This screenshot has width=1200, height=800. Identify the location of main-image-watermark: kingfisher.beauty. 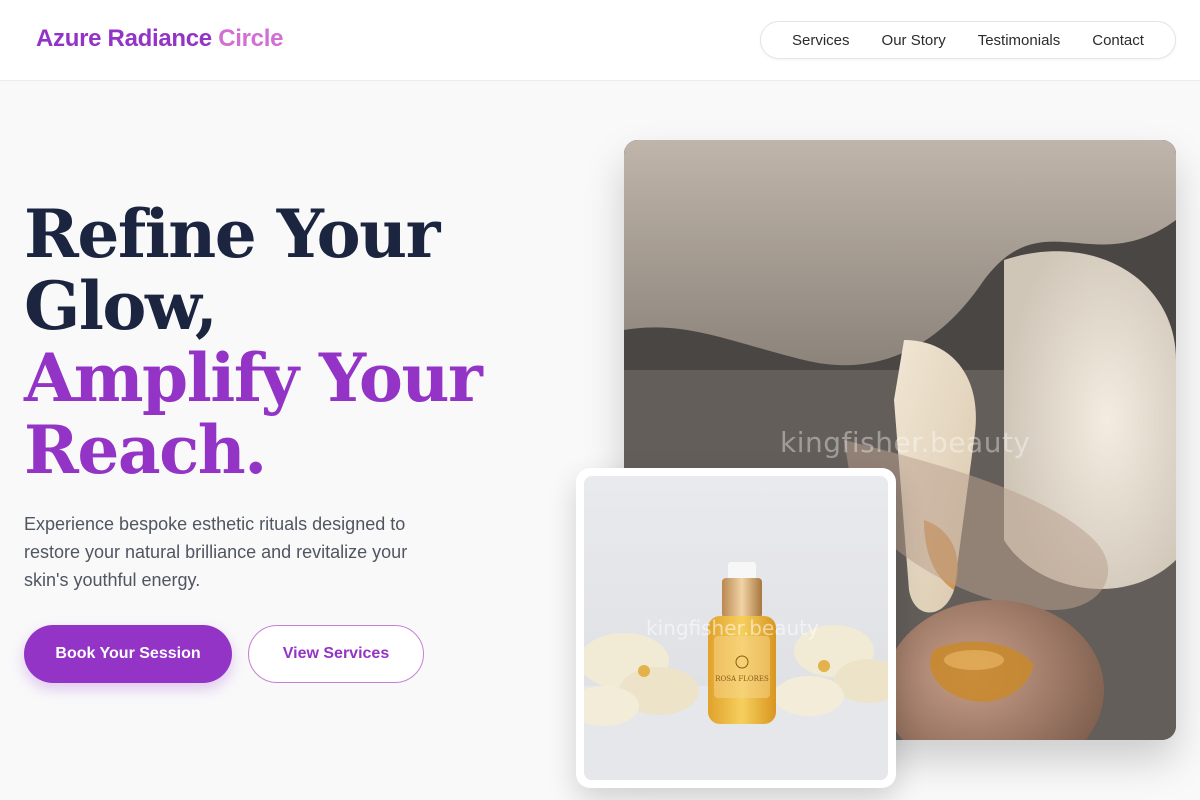
(905, 442).